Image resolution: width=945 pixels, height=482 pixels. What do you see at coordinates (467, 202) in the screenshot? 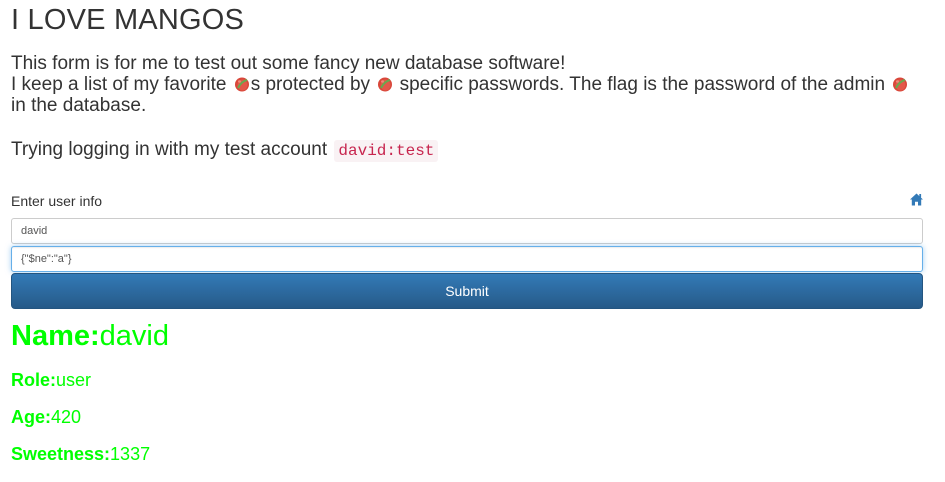
I see `form-heading: Enter user info` at bounding box center [467, 202].